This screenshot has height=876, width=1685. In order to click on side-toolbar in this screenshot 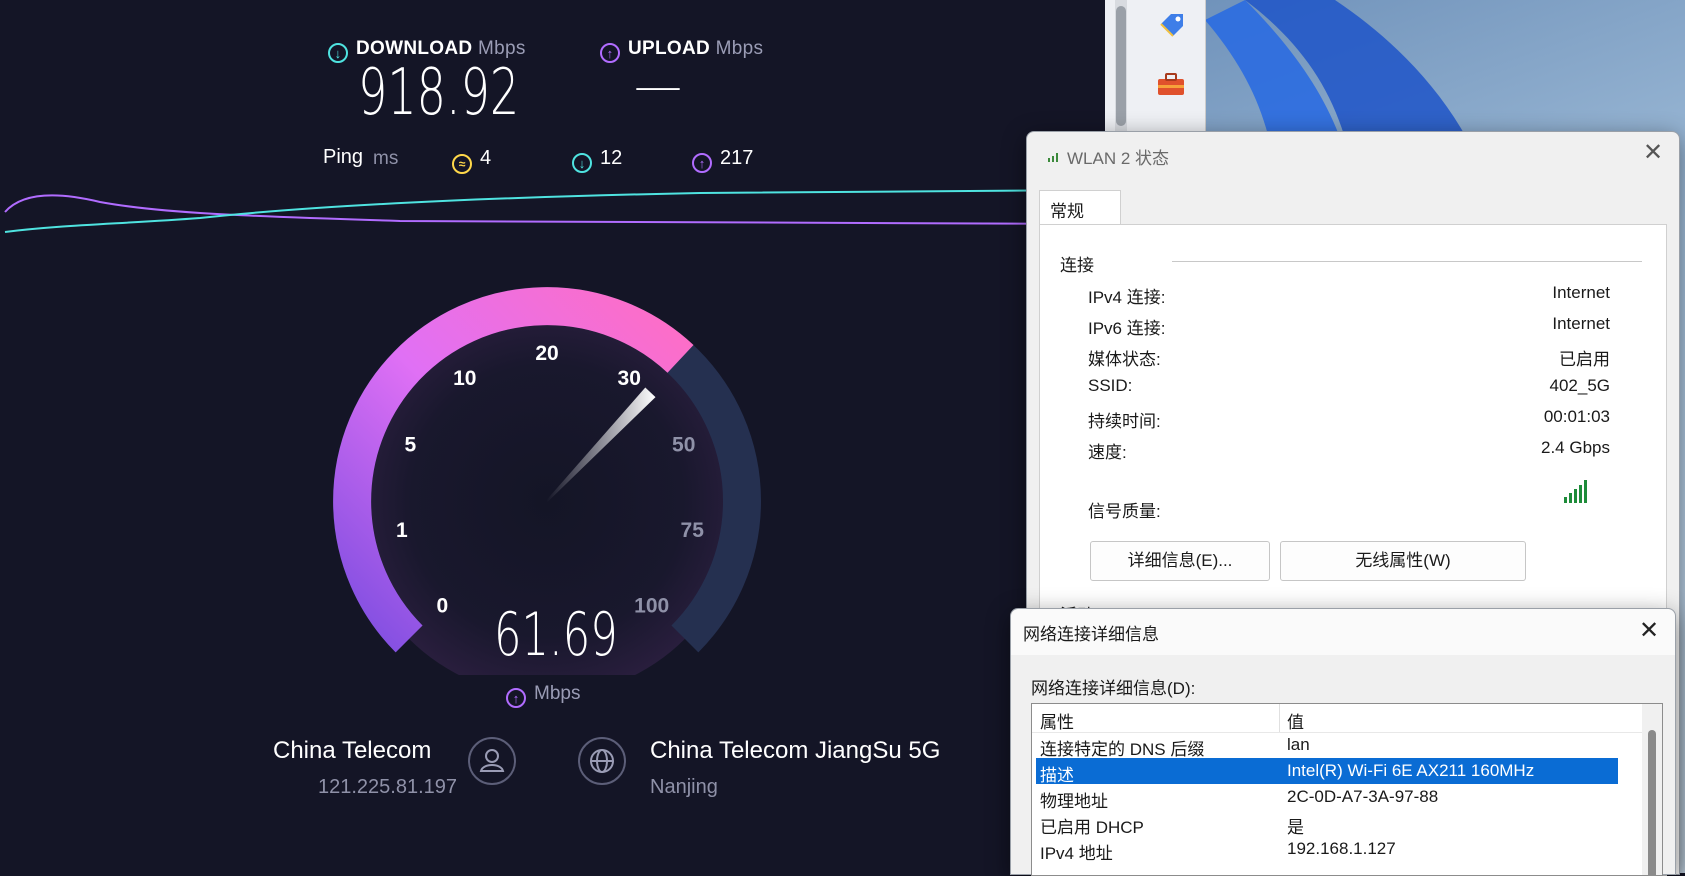, I will do `click(1155, 70)`.